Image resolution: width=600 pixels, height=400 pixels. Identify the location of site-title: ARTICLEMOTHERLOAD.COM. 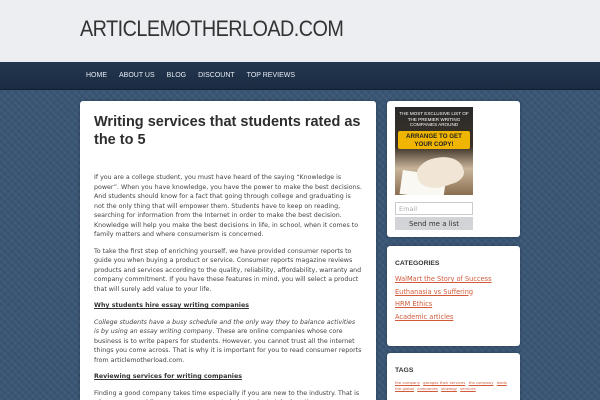
(212, 29).